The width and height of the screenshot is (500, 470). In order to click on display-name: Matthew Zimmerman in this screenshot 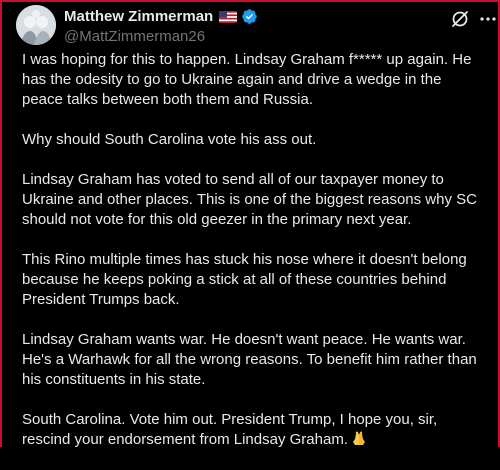, I will do `click(138, 16)`.